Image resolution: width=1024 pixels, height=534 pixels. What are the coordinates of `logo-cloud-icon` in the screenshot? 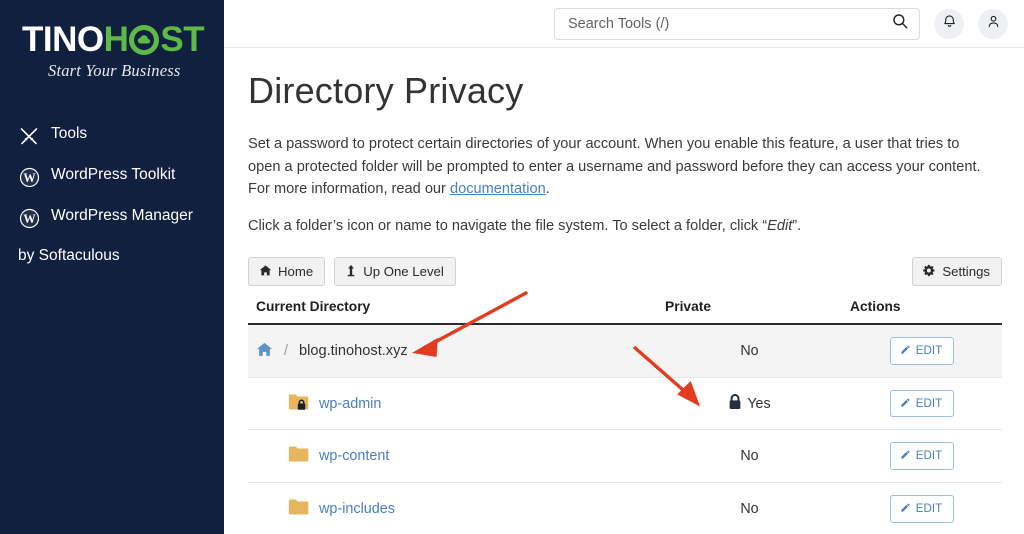 It's located at (144, 39).